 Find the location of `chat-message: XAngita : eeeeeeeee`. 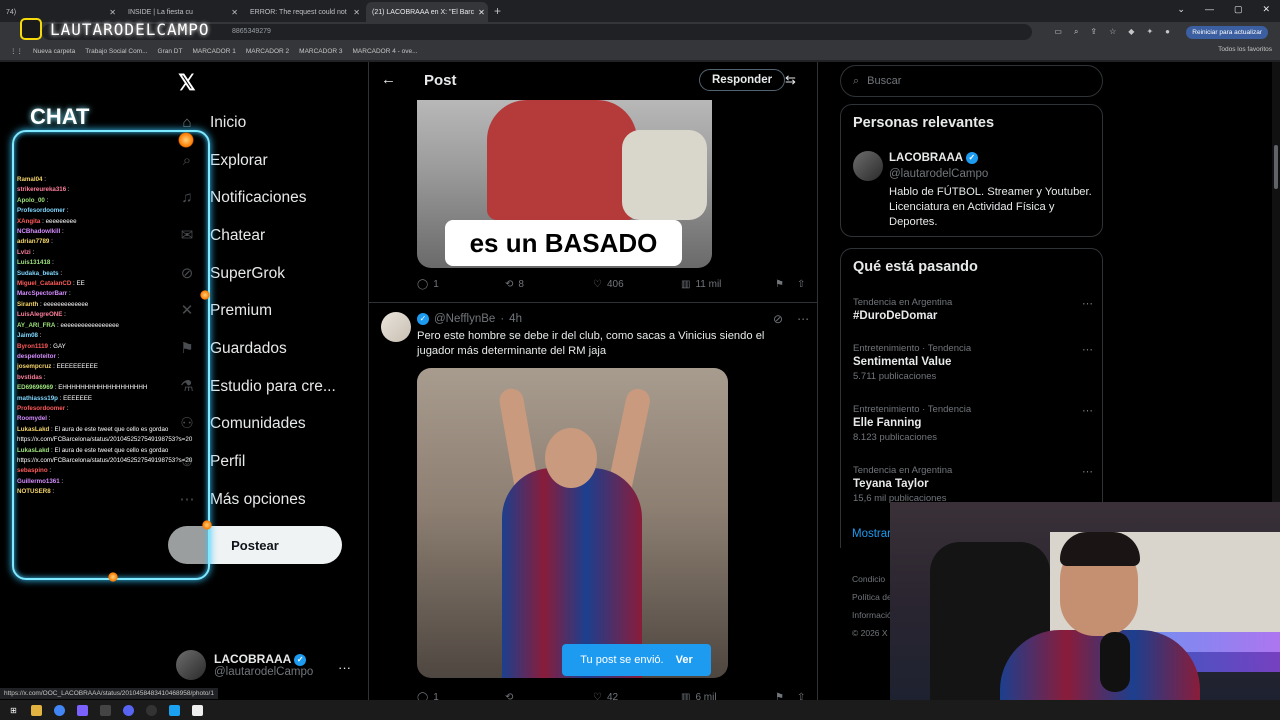

chat-message: XAngita : eeeeeeeee is located at coordinates (112, 222).